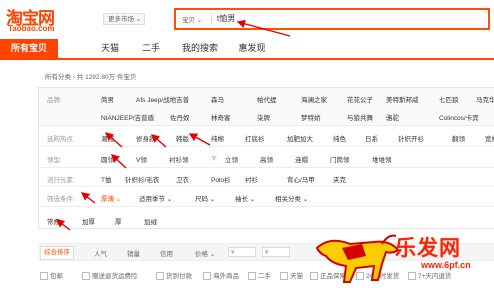 The width and height of the screenshot is (494, 288). Describe the element at coordinates (158, 141) in the screenshot. I see `arrow-slim` at that location.